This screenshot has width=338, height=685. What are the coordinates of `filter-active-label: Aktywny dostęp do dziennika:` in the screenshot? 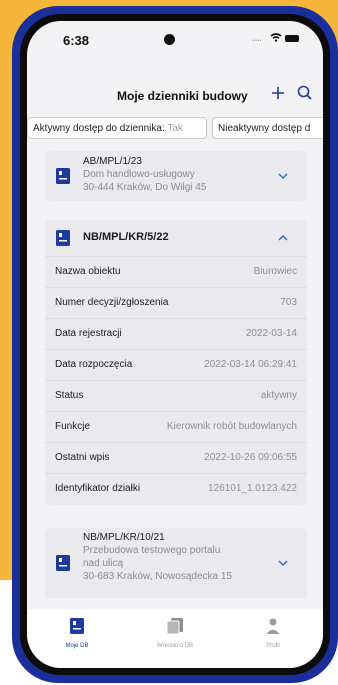 It's located at (99, 128).